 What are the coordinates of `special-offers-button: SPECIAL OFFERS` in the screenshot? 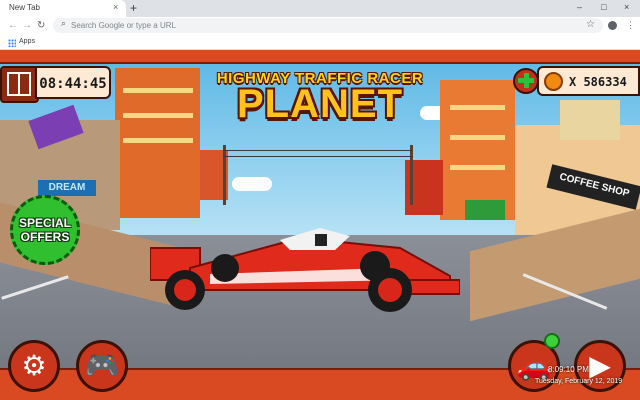 It's located at (45, 230).